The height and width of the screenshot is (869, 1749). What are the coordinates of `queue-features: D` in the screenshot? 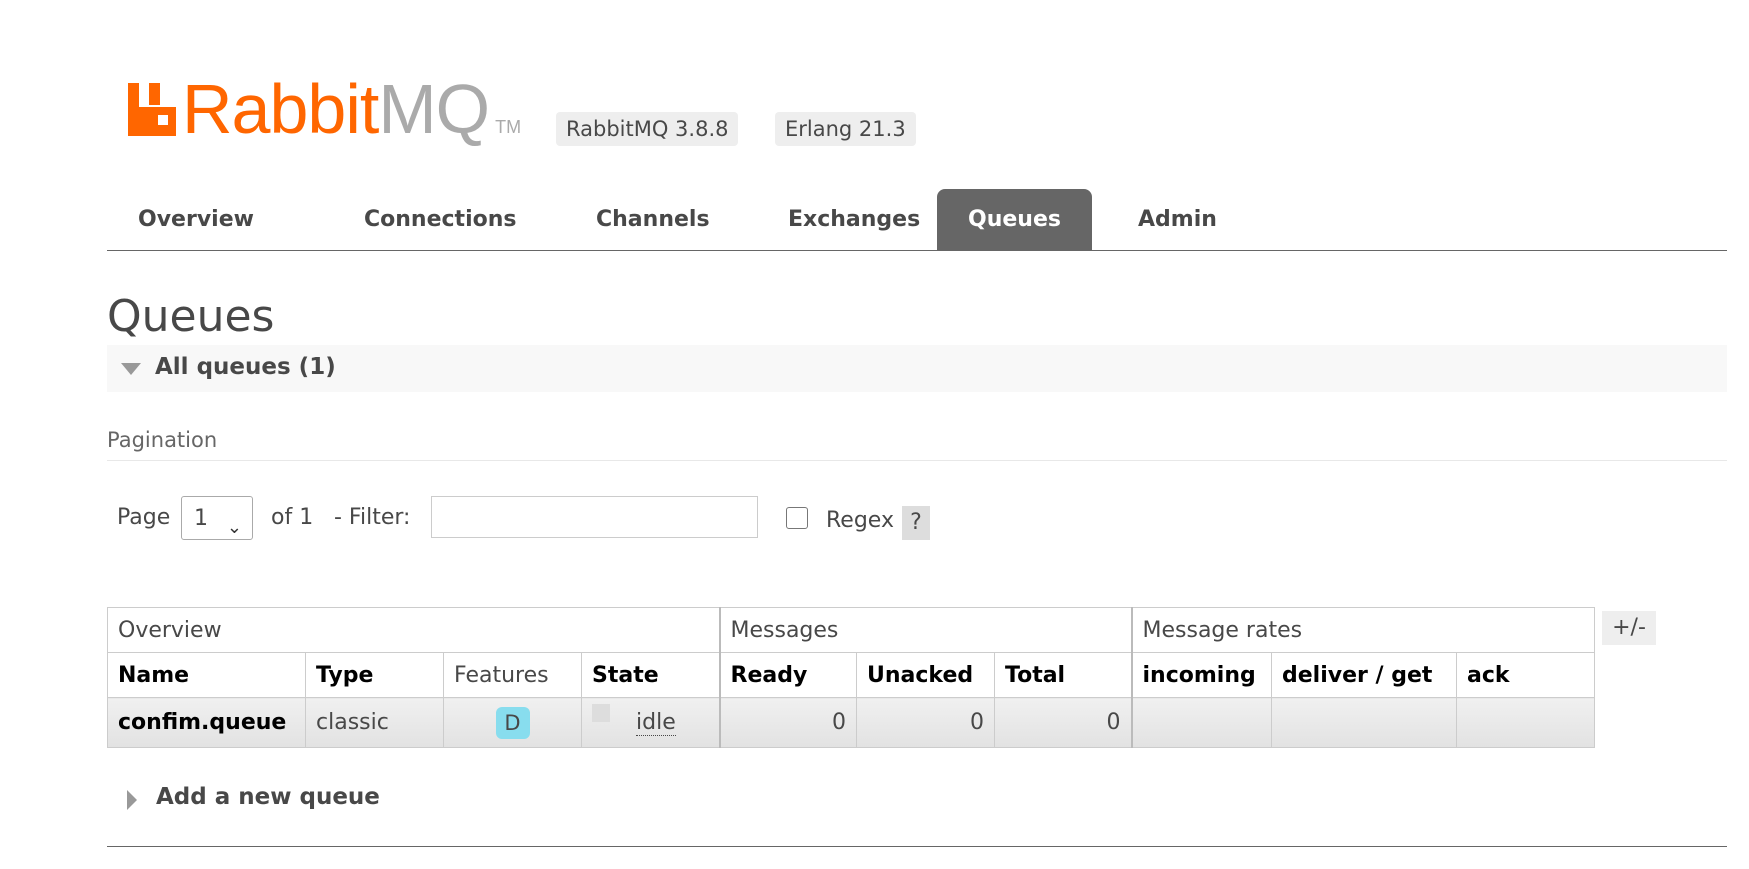 It's located at (512, 722).